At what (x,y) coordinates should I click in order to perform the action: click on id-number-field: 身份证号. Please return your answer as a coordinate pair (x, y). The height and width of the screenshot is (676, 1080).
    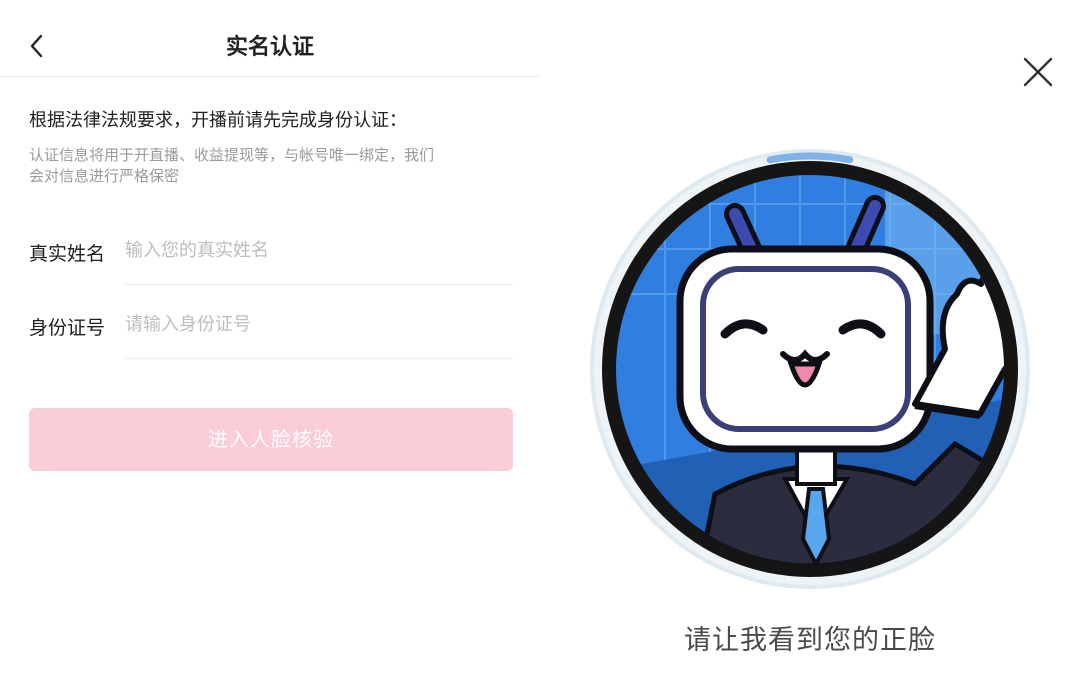
    Looking at the image, I should click on (271, 325).